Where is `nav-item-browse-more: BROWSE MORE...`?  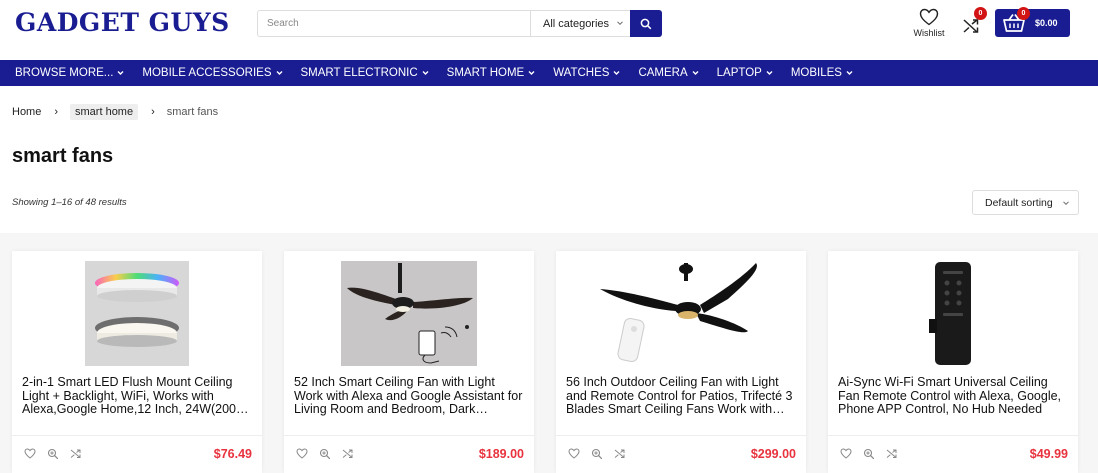
nav-item-browse-more: BROWSE MORE... is located at coordinates (69, 73).